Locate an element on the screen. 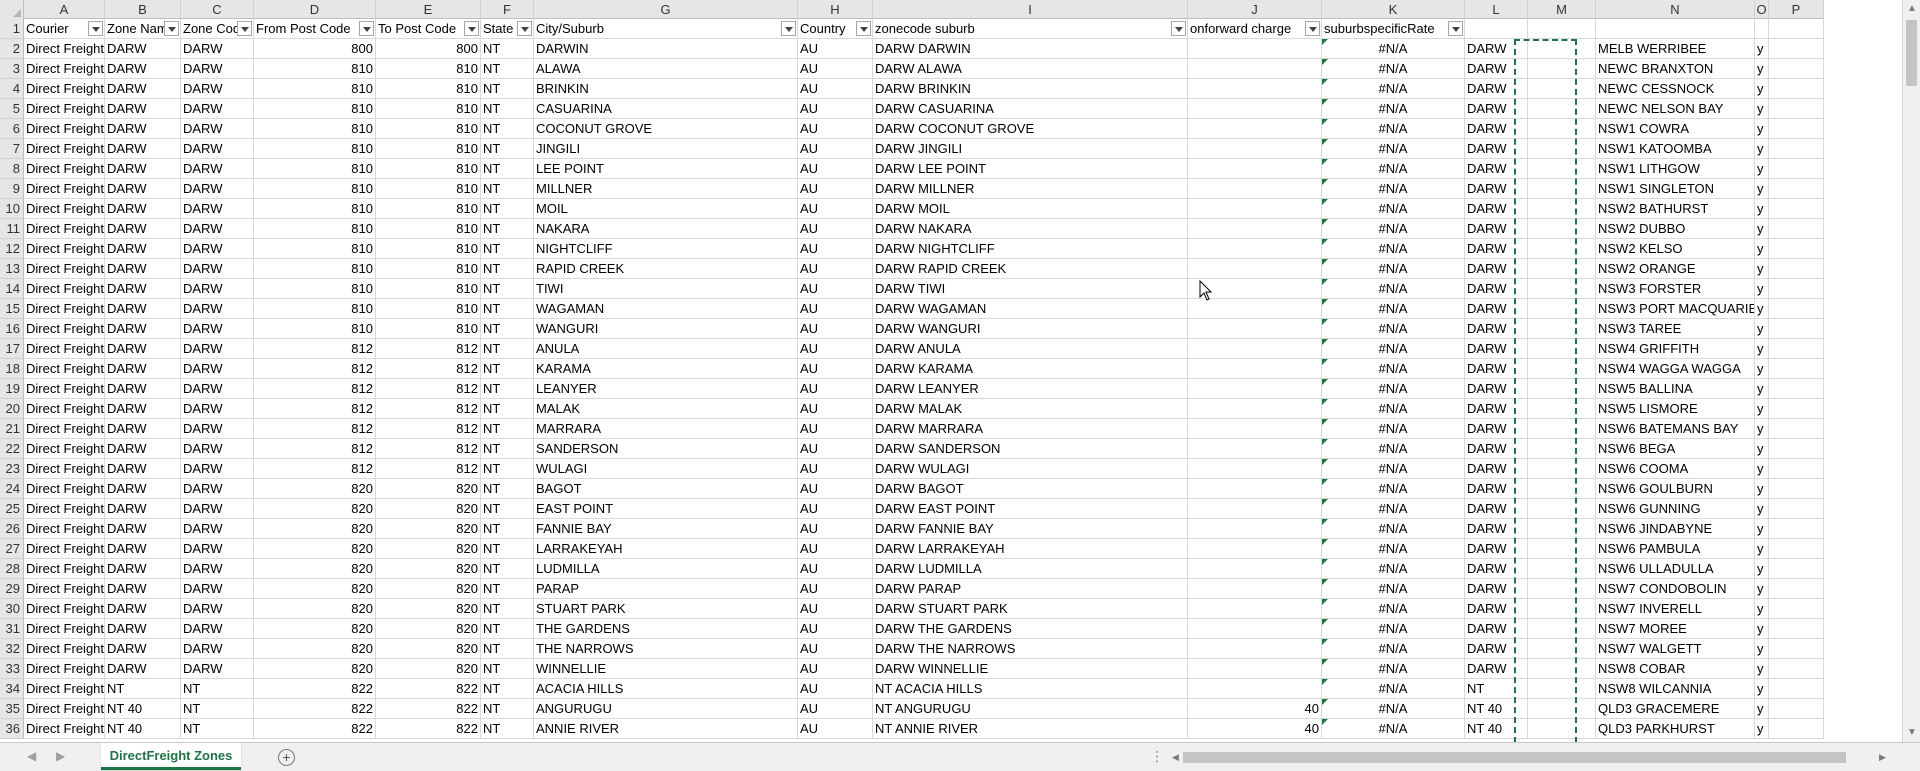 The image size is (1920, 771). table-cell: DARW COCONUT GROVE is located at coordinates (1030, 129).